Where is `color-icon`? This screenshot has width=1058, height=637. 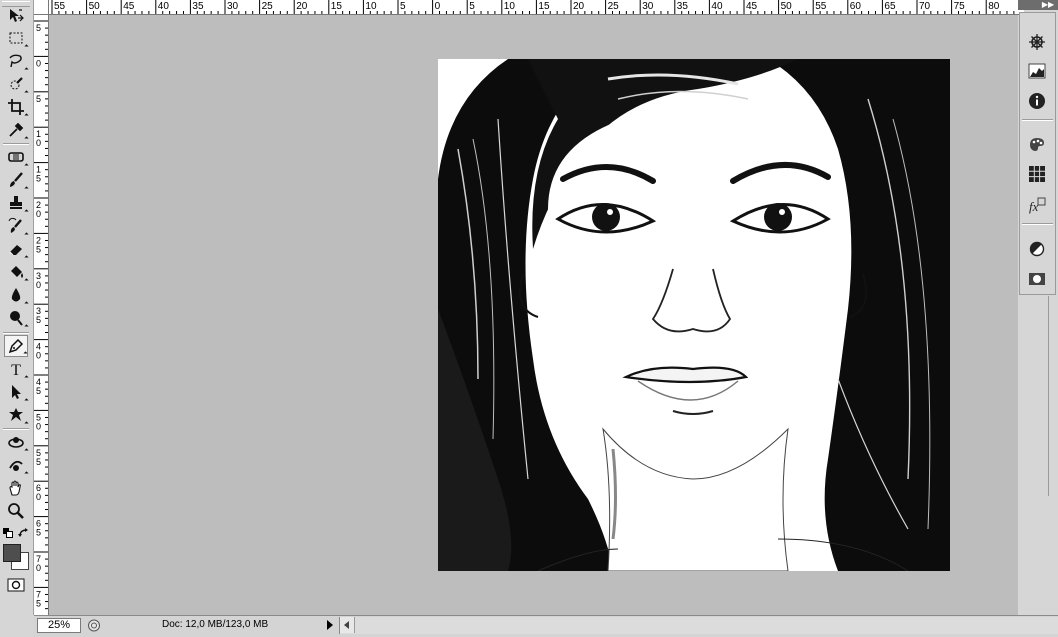 color-icon is located at coordinates (1037, 144).